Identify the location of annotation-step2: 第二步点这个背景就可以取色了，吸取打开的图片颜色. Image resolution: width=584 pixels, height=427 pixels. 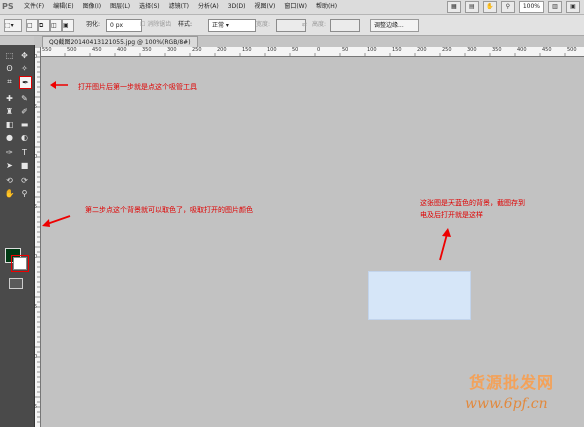
(169, 210).